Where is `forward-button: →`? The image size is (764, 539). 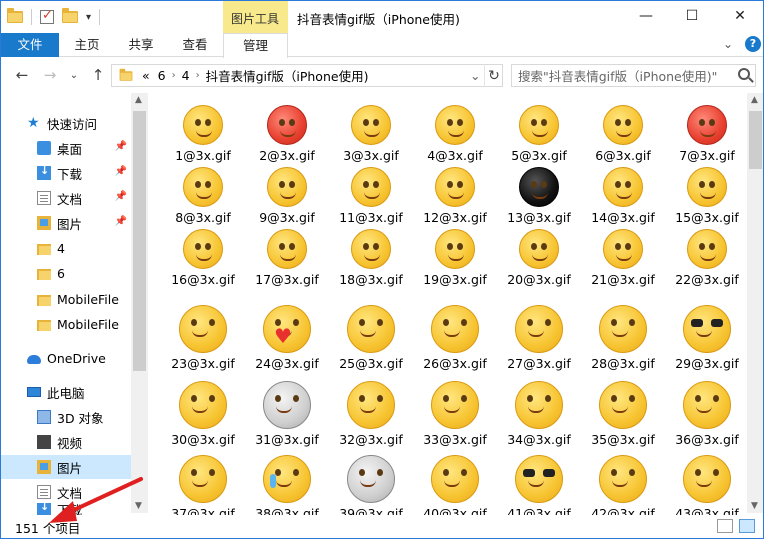 forward-button: → is located at coordinates (50, 75).